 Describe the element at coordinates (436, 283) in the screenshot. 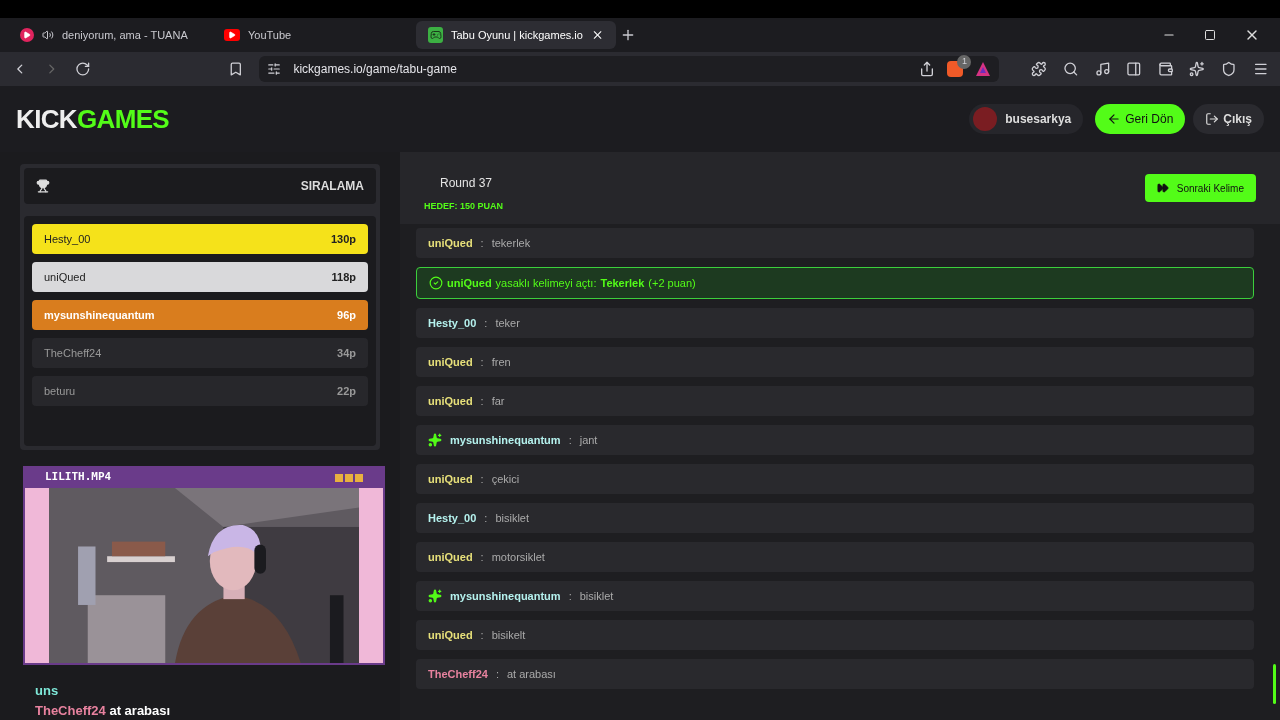

I see `check-icon` at that location.